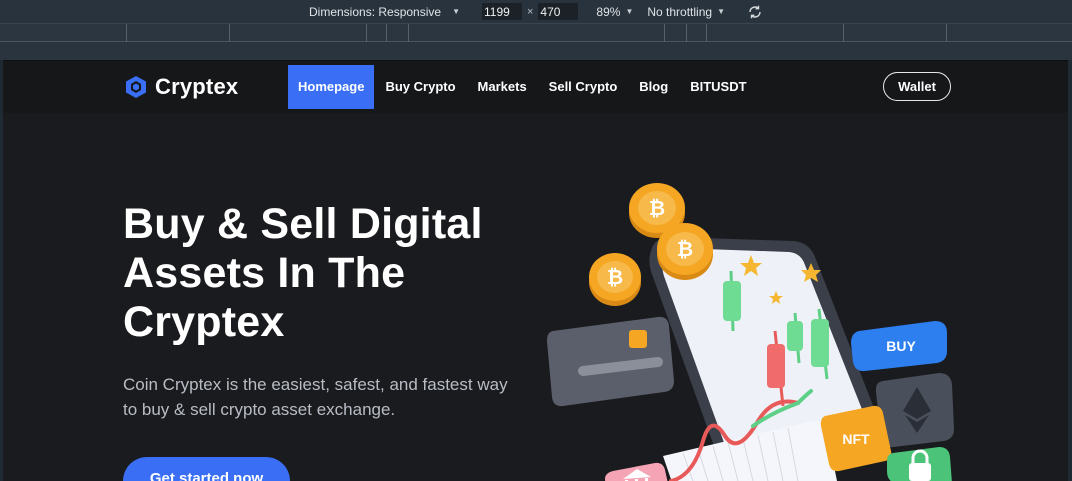 The width and height of the screenshot is (1072, 481). I want to click on throttling-dropdown: No throttling ▼, so click(686, 12).